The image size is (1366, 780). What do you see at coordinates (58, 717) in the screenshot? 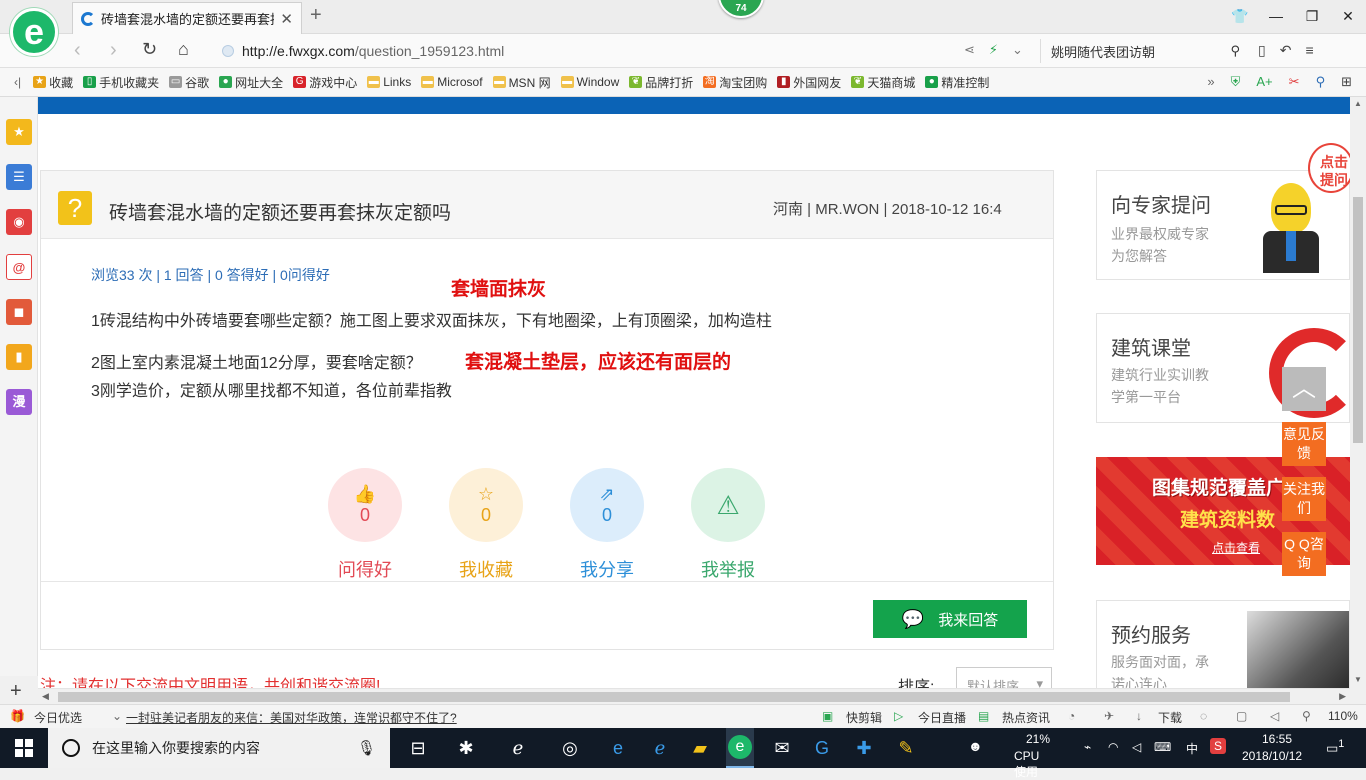
I see `today-picks: 今日优选` at bounding box center [58, 717].